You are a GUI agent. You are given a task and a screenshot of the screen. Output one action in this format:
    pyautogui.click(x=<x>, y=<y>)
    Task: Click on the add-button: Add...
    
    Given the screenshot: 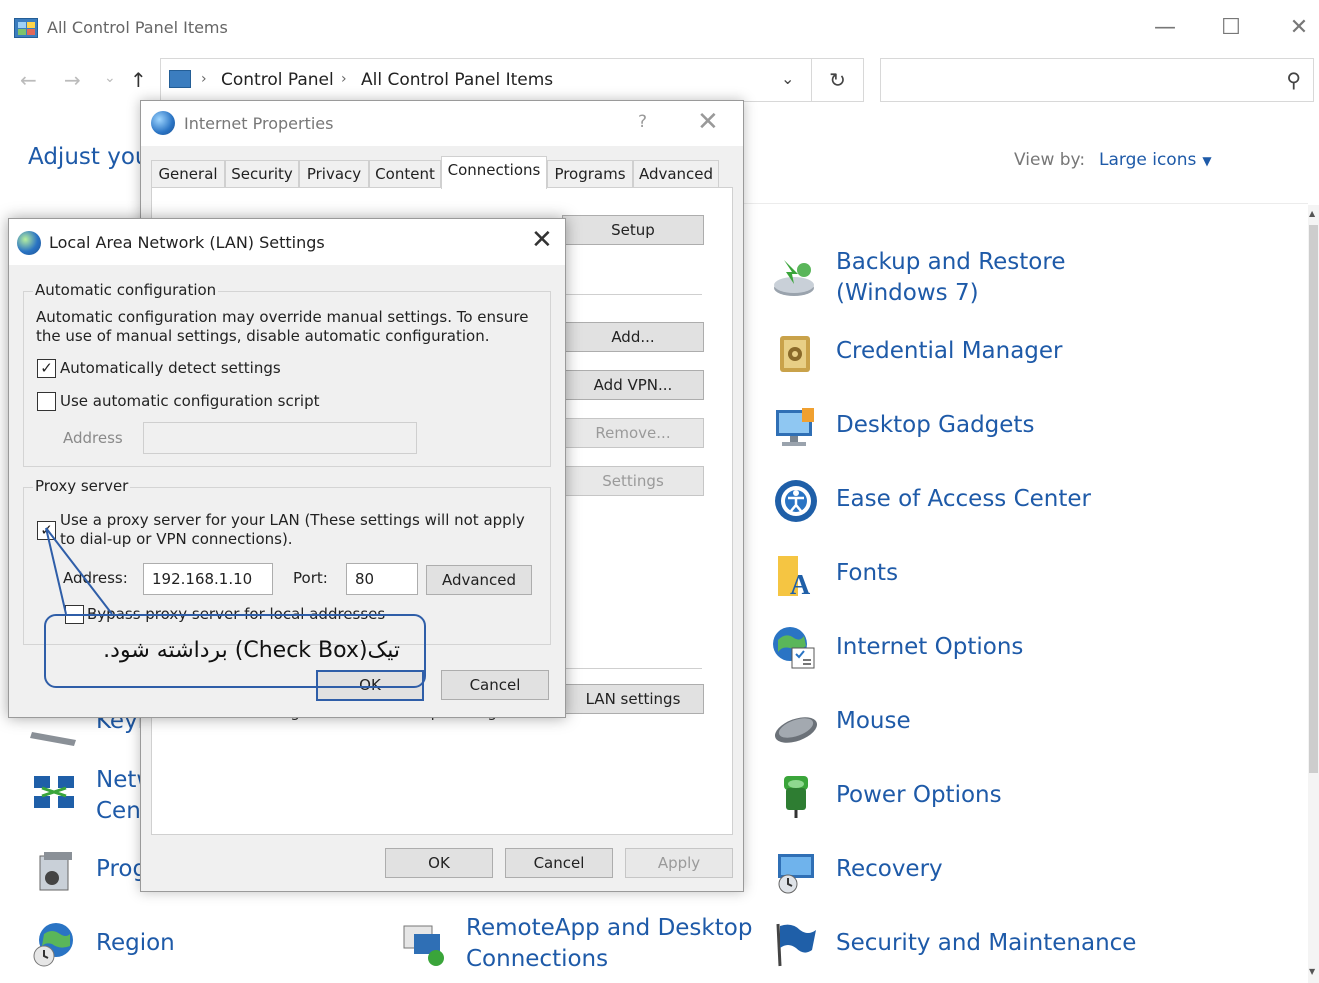 What is the action you would take?
    pyautogui.click(x=633, y=337)
    